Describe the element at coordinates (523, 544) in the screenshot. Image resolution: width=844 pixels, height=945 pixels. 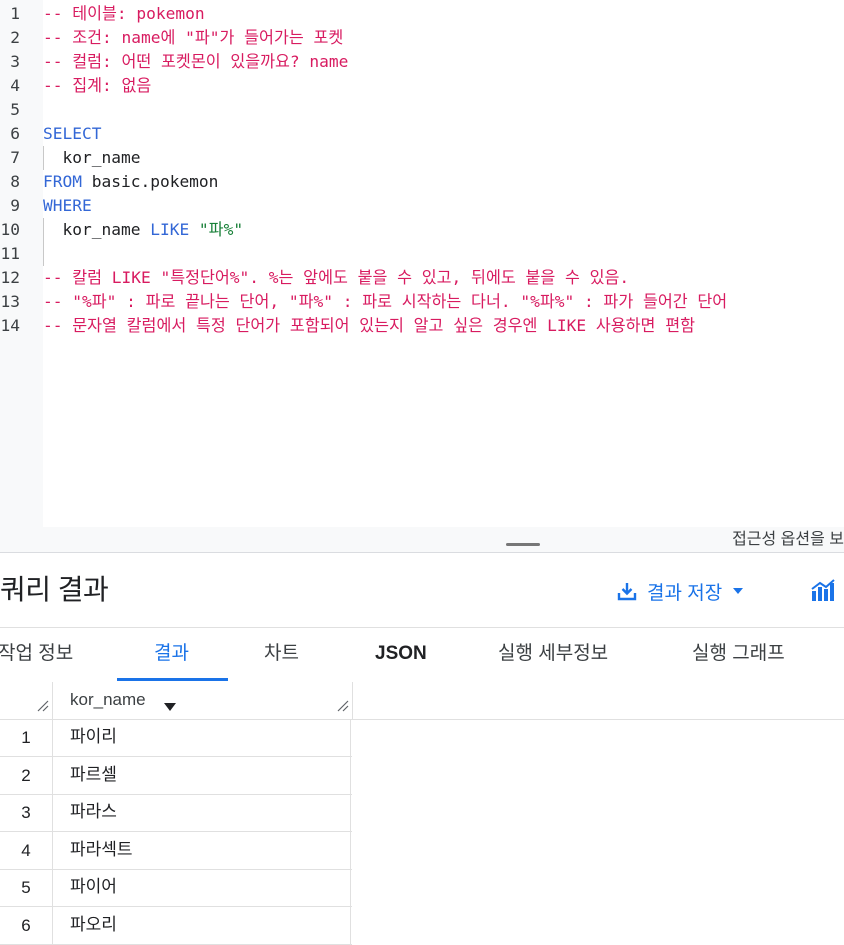
I see `resize-drag-handle` at that location.